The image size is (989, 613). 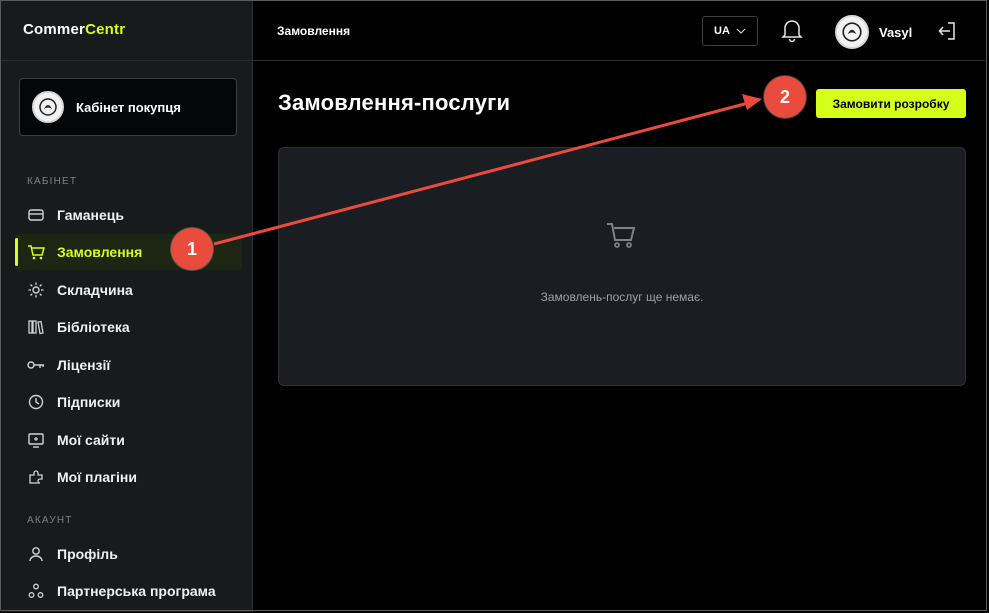 I want to click on annotation-badge-1: 1, so click(x=192, y=249).